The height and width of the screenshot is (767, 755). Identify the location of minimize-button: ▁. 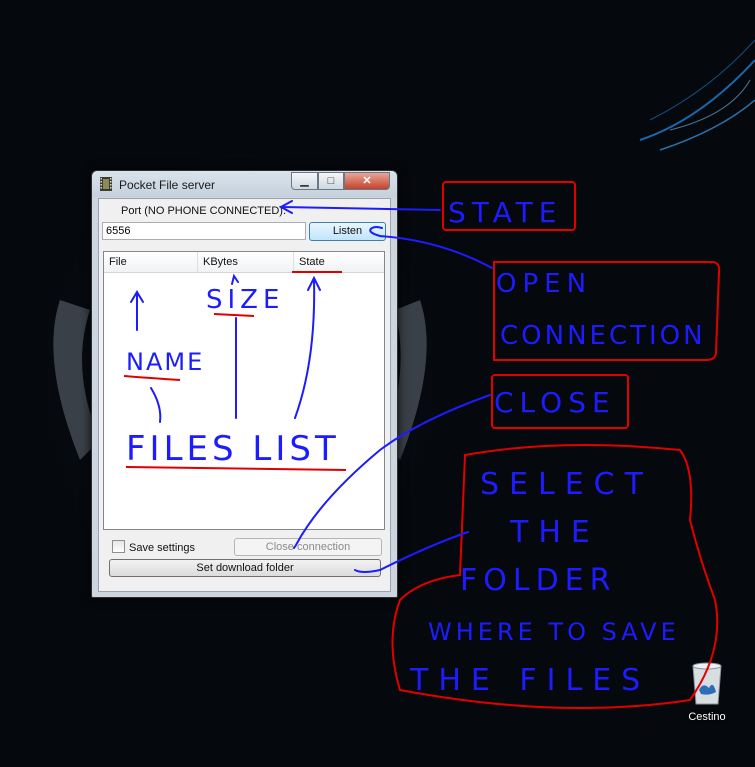
(304, 181).